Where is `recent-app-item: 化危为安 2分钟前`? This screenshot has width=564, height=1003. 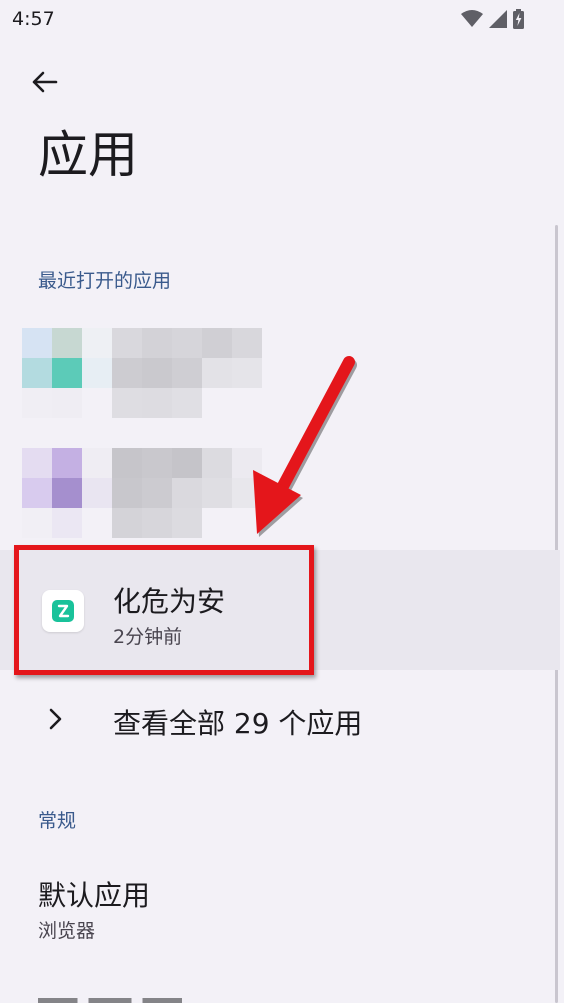 recent-app-item: 化危为安 2分钟前 is located at coordinates (280, 610).